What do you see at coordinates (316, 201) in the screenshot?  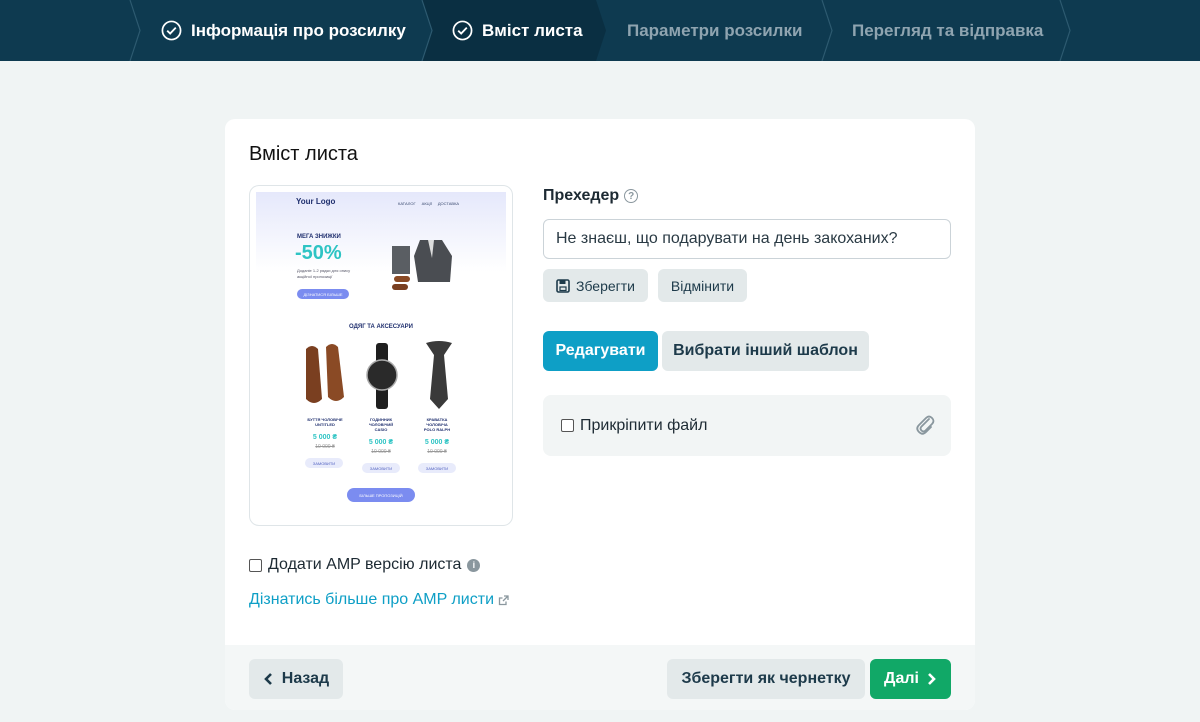 I see `preview-logo: Your Logo` at bounding box center [316, 201].